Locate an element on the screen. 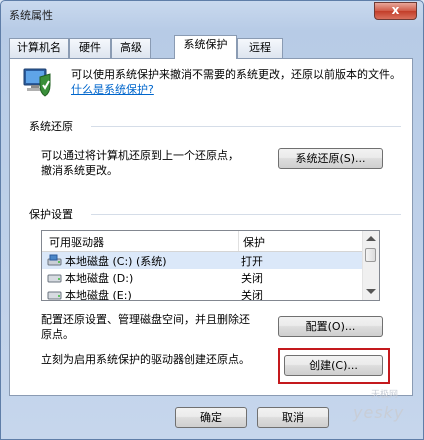  watermark-subtext: 天极网 is located at coordinates (385, 395).